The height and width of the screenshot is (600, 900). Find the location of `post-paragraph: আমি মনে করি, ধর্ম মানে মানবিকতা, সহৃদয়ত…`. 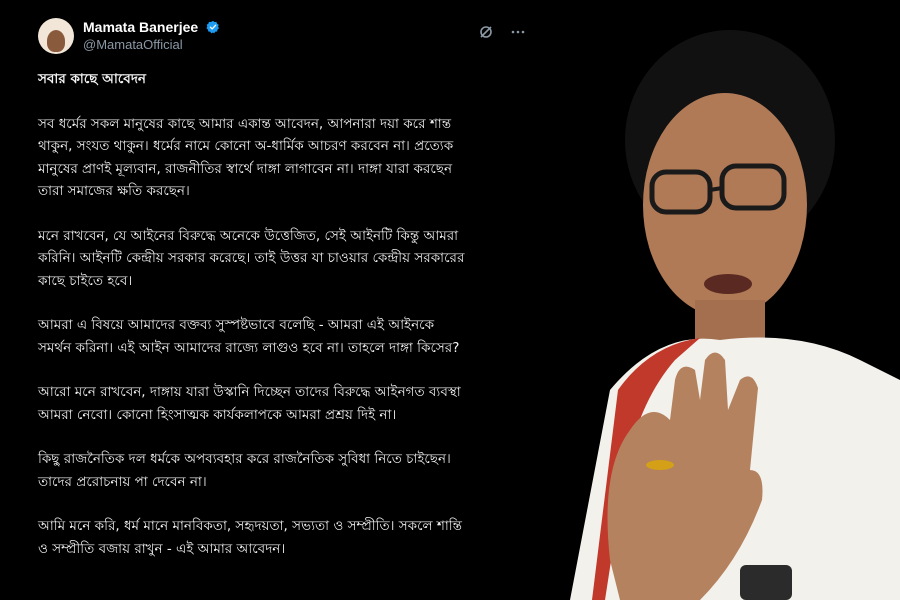

post-paragraph: আমি মনে করি, ধর্ম মানে মানবিকতা, সহৃদয়ত… is located at coordinates (250, 537).